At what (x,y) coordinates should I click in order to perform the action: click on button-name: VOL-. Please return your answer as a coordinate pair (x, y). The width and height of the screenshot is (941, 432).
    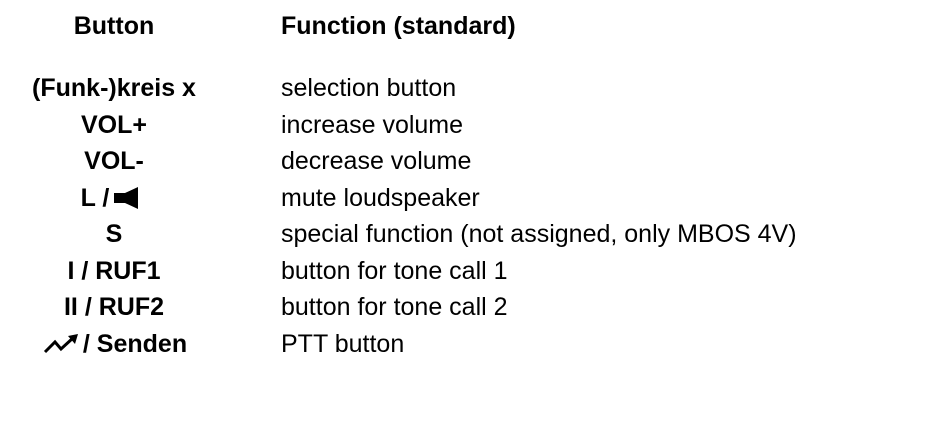
    Looking at the image, I should click on (114, 161).